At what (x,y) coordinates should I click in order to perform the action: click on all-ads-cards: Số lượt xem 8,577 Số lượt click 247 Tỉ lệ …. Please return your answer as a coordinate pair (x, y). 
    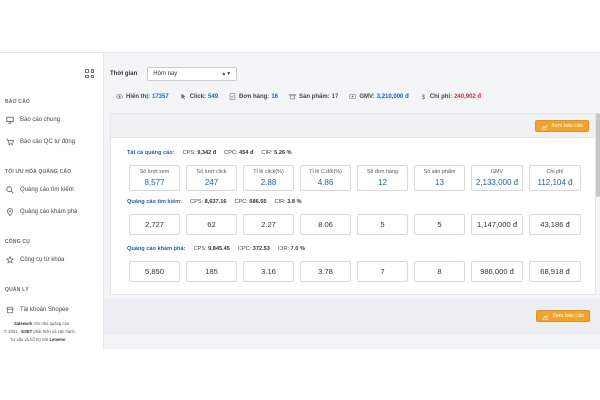
    Looking at the image, I should click on (358, 178).